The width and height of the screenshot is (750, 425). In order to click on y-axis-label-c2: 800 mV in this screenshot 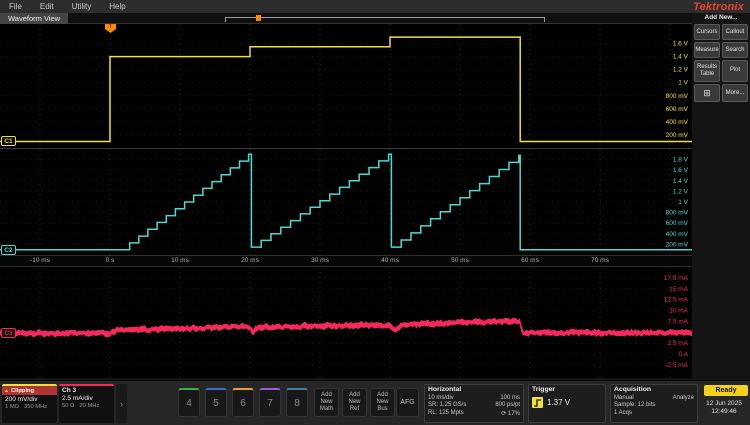, I will do `click(677, 213)`.